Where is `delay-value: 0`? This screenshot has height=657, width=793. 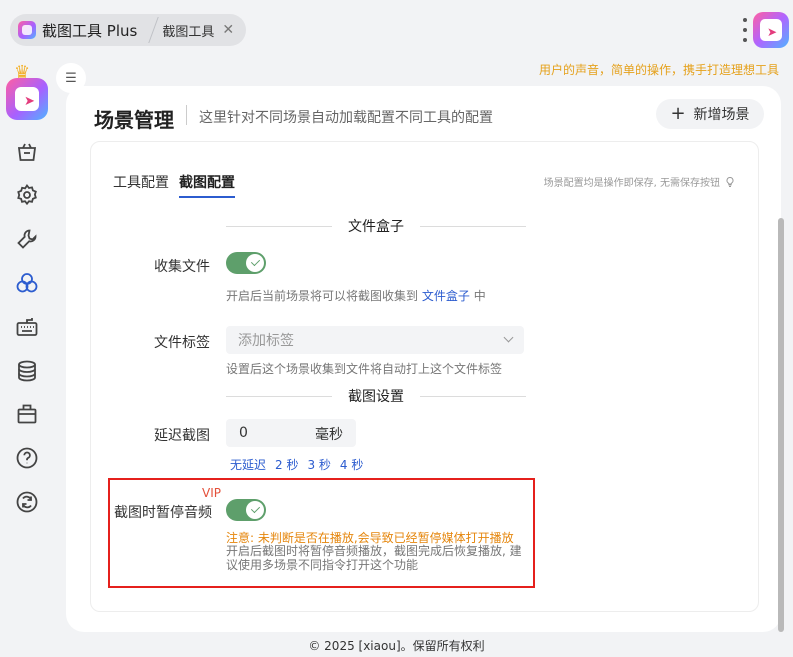
delay-value: 0 is located at coordinates (243, 433).